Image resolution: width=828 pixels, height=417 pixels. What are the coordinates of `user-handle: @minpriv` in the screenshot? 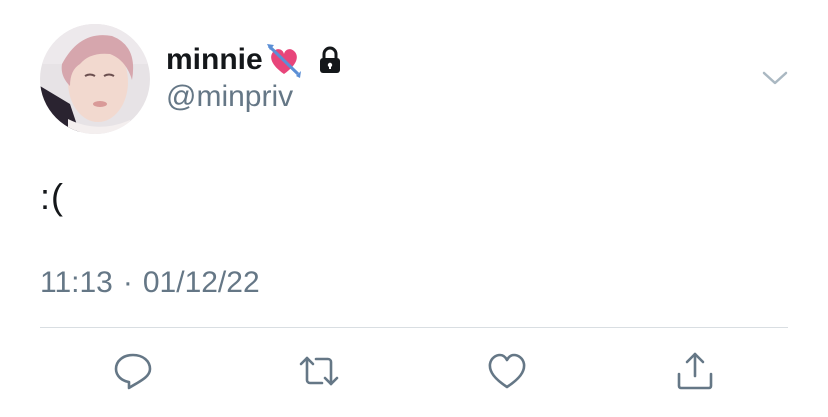 It's located at (229, 97).